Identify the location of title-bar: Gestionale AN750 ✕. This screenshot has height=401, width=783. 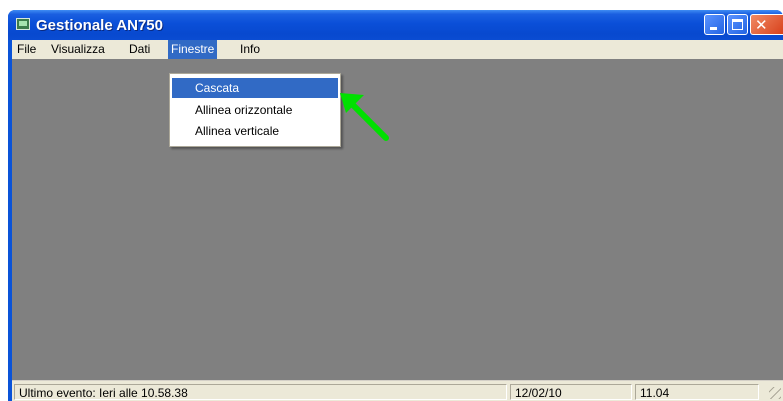
(395, 25).